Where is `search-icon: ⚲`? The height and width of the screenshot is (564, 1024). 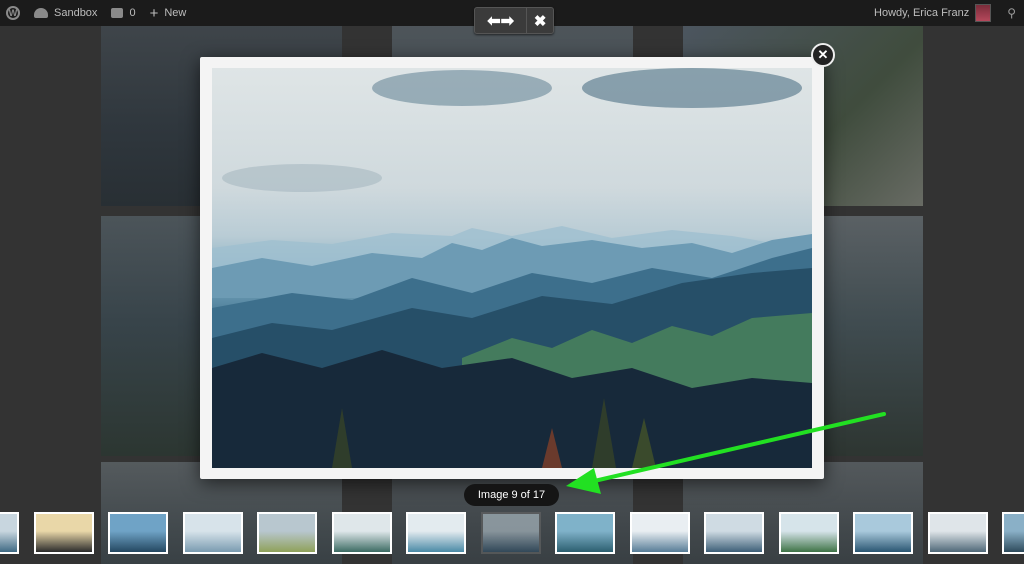
search-icon: ⚲ is located at coordinates (1011, 13).